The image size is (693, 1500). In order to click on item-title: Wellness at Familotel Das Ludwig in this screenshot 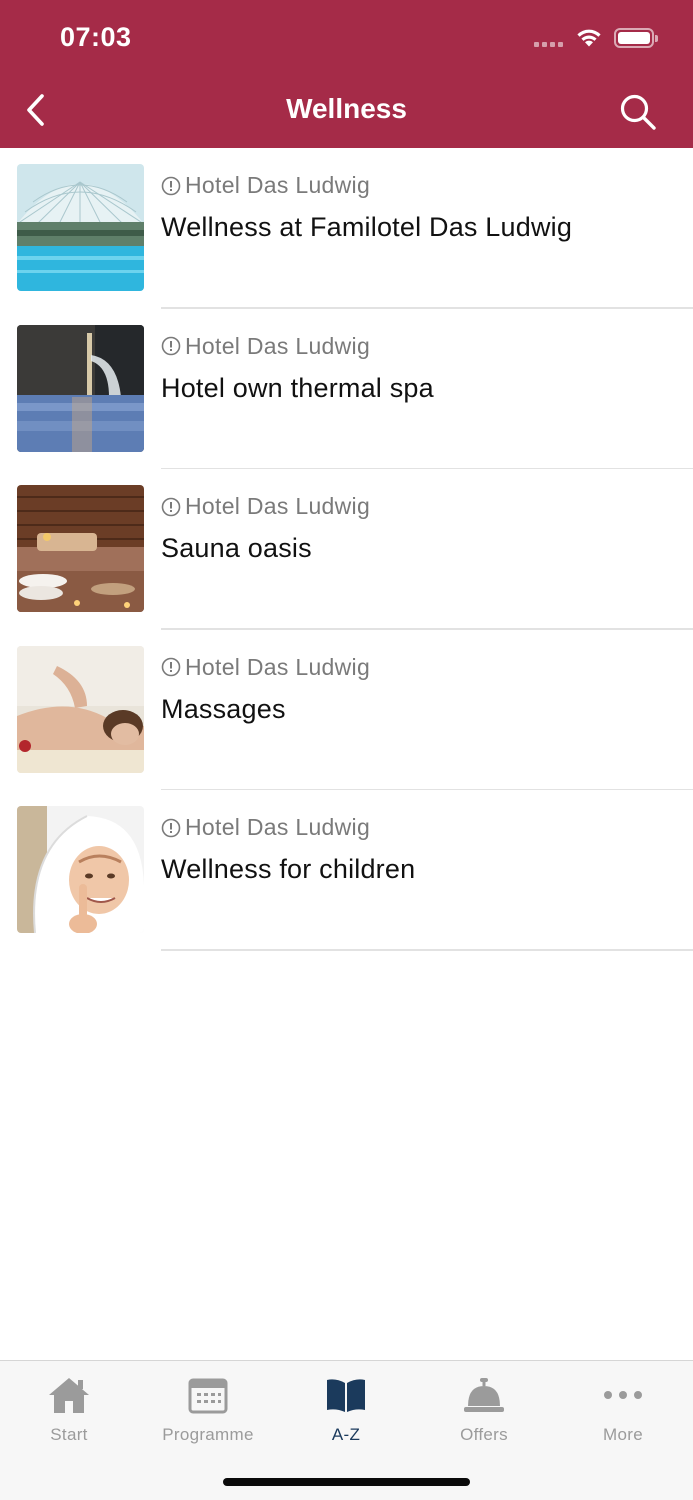, I will do `click(367, 227)`.